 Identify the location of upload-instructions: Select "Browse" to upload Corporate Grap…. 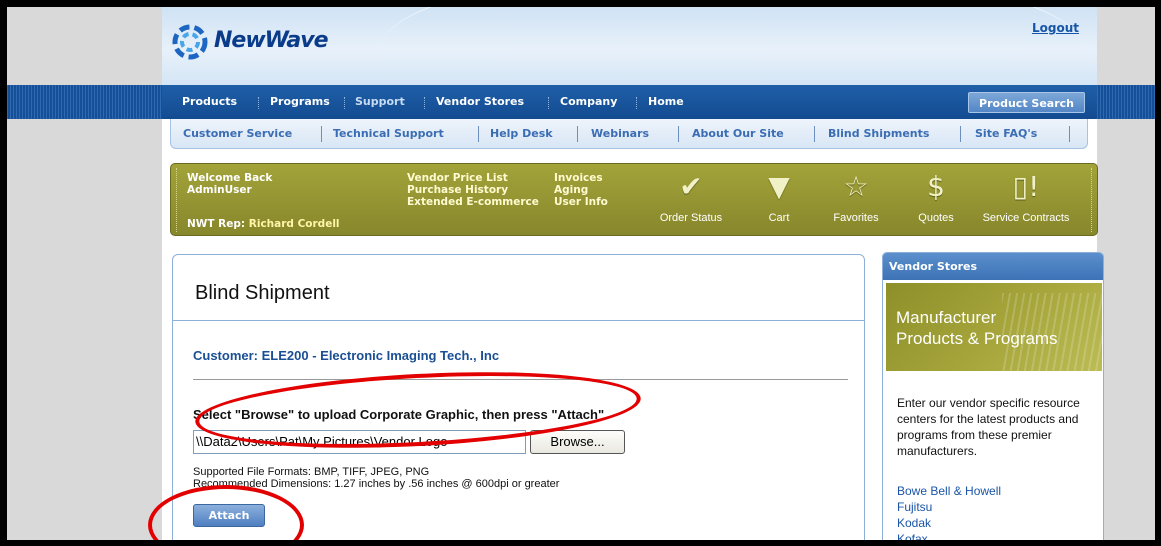
(399, 414).